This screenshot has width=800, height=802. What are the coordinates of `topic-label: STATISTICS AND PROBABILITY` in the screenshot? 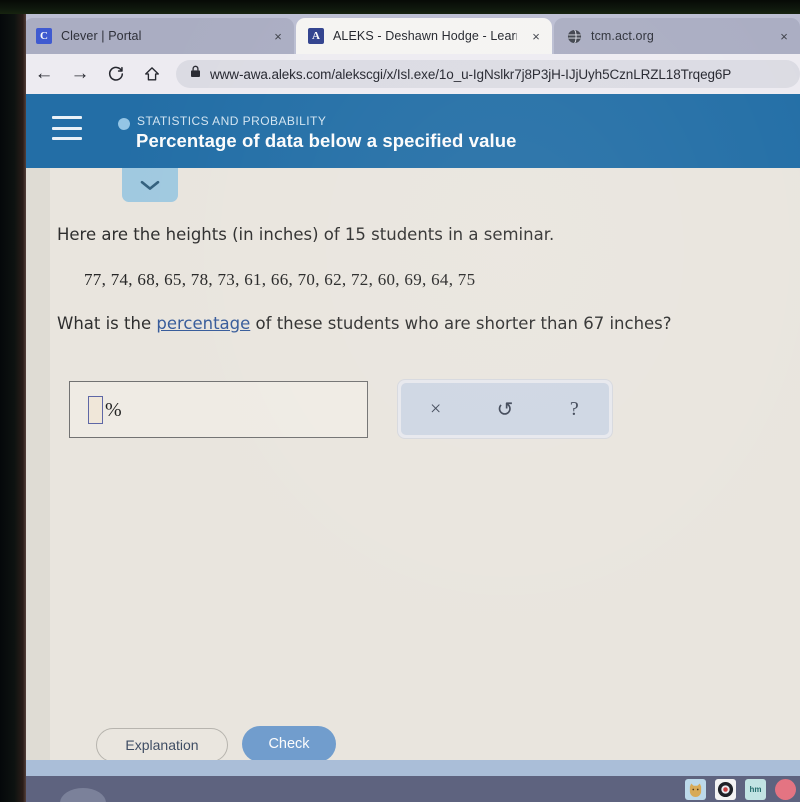 It's located at (232, 121).